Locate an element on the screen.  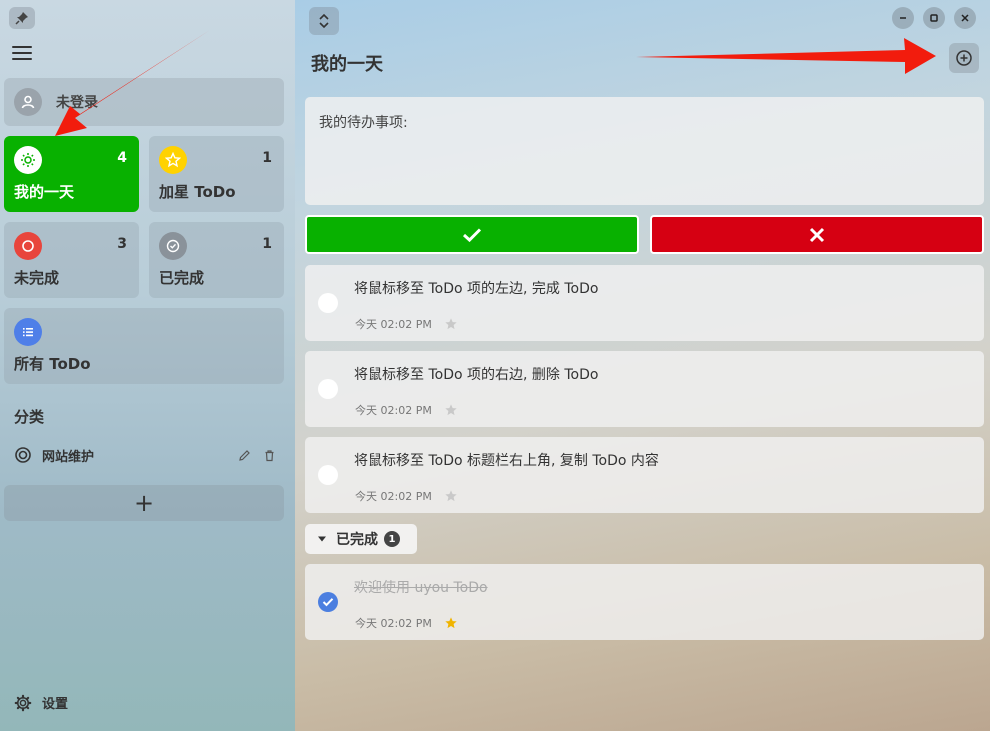
tile-label: 我的一天 is located at coordinates (44, 192).